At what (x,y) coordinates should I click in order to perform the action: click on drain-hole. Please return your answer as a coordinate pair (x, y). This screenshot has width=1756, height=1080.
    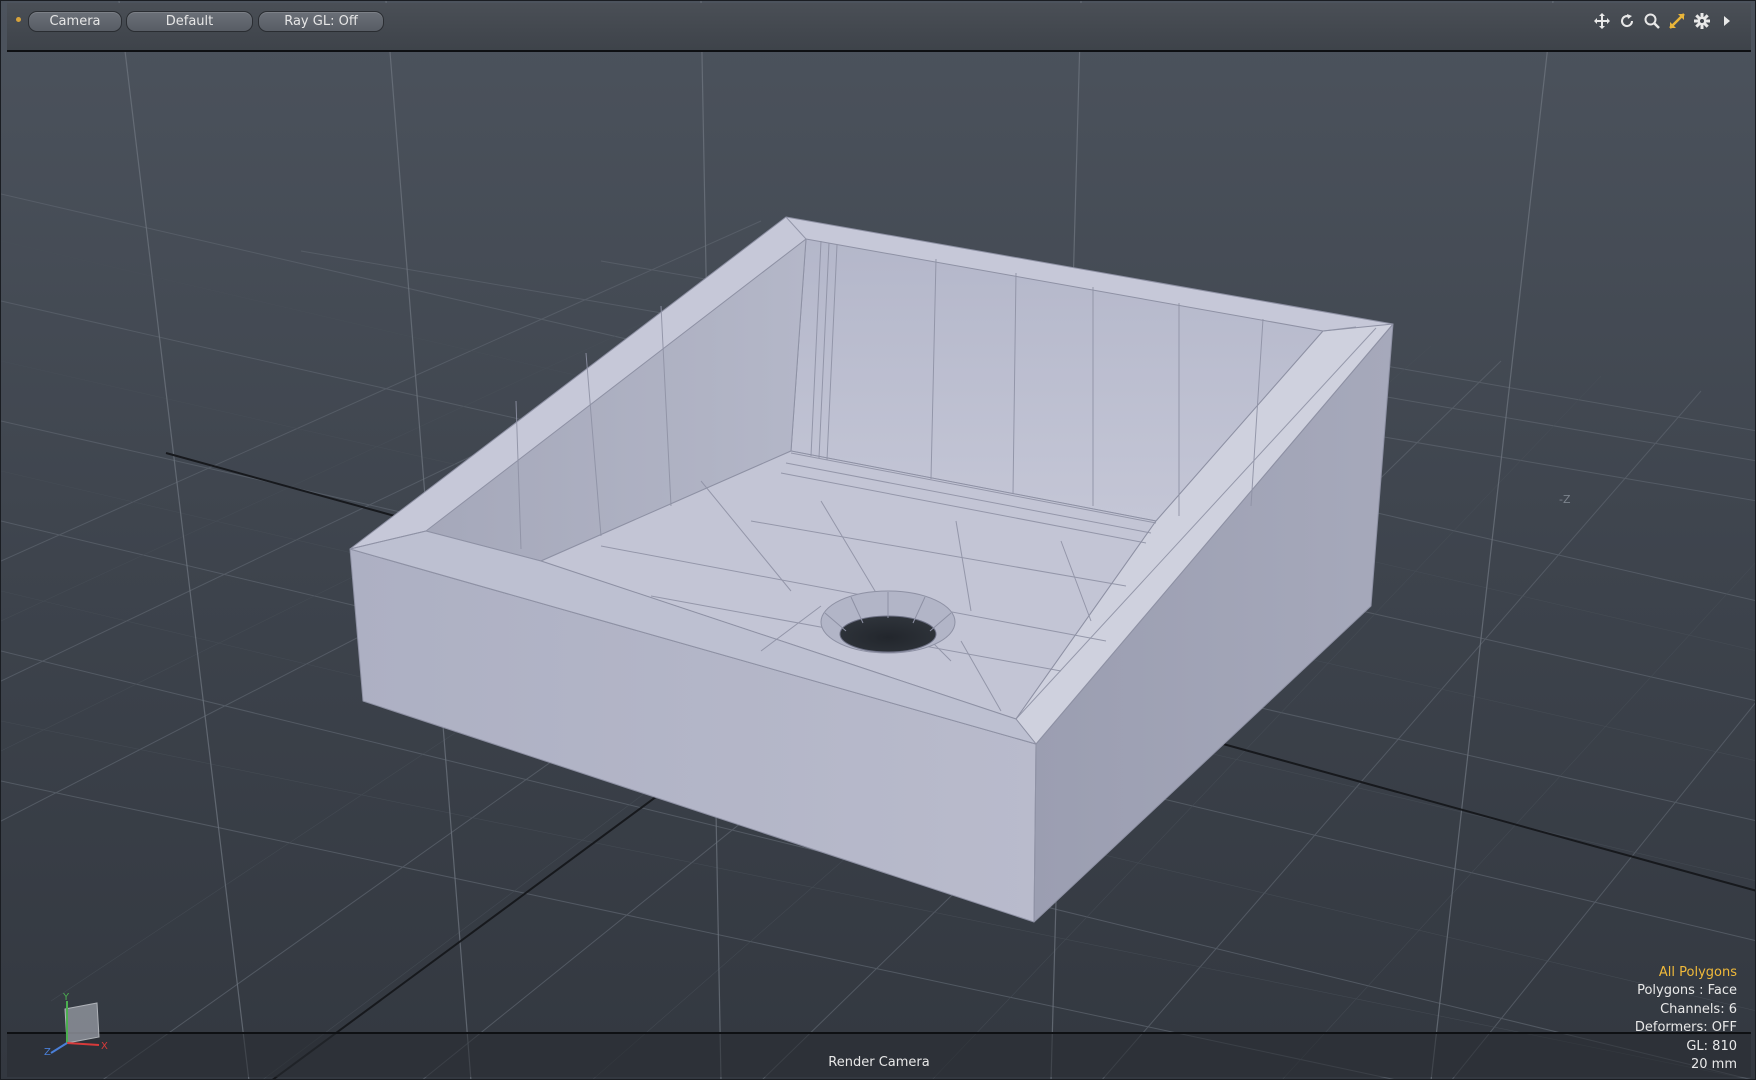
    Looking at the image, I should click on (888, 622).